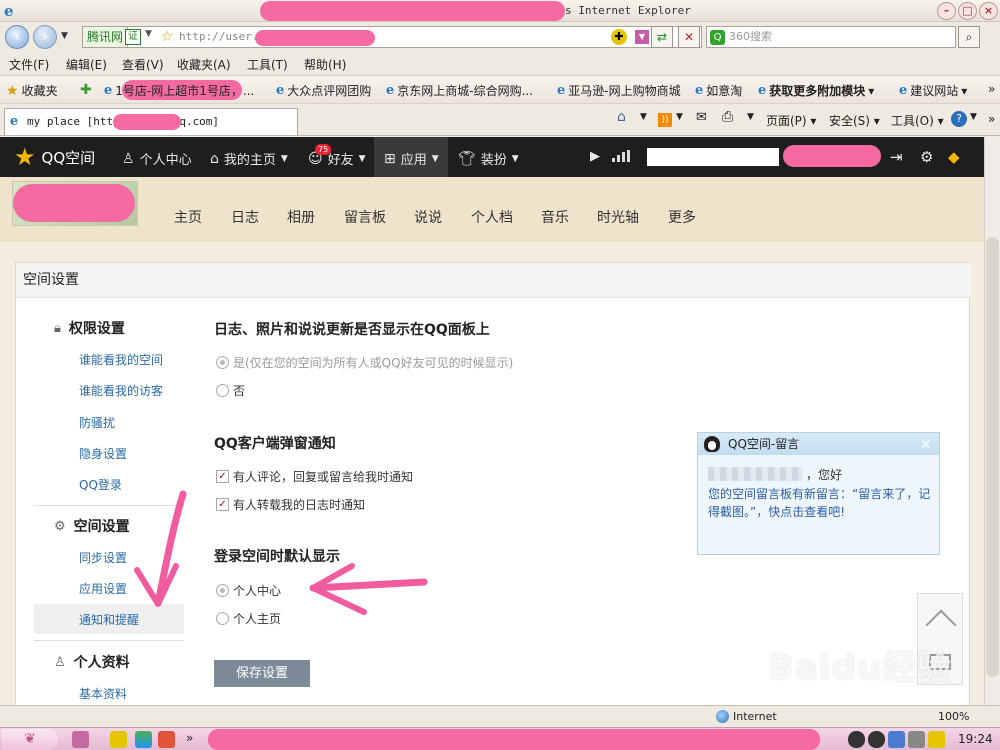 The image size is (1000, 750). I want to click on speed-mode-icon: ✚, so click(619, 37).